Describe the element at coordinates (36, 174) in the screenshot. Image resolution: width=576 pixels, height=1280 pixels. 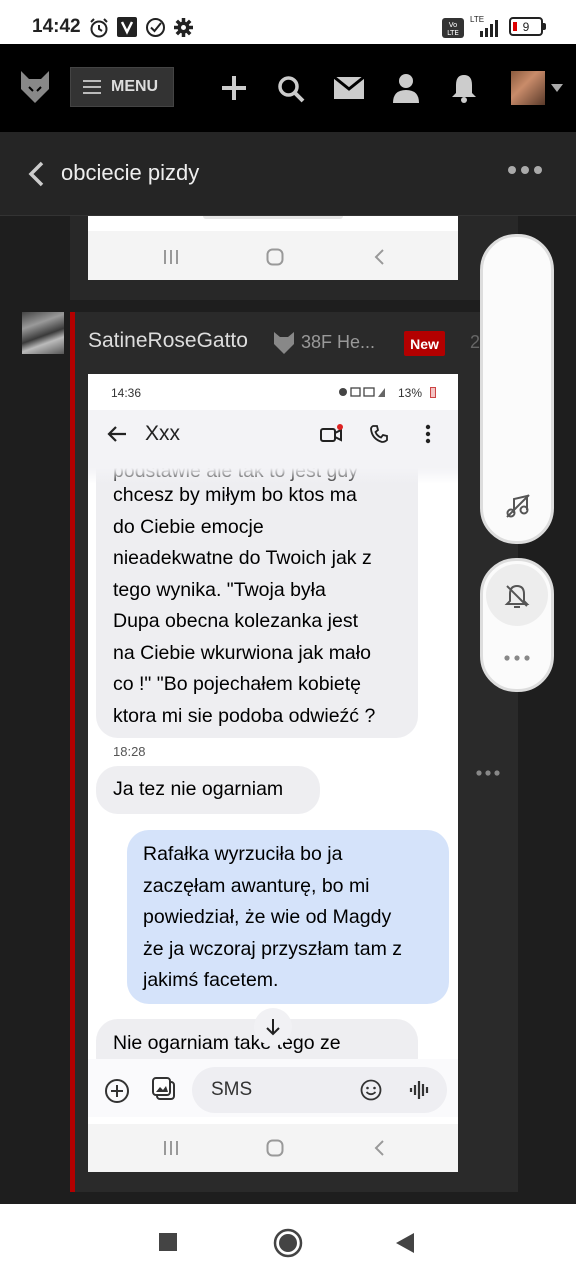
I see `chevron-left-icon` at that location.